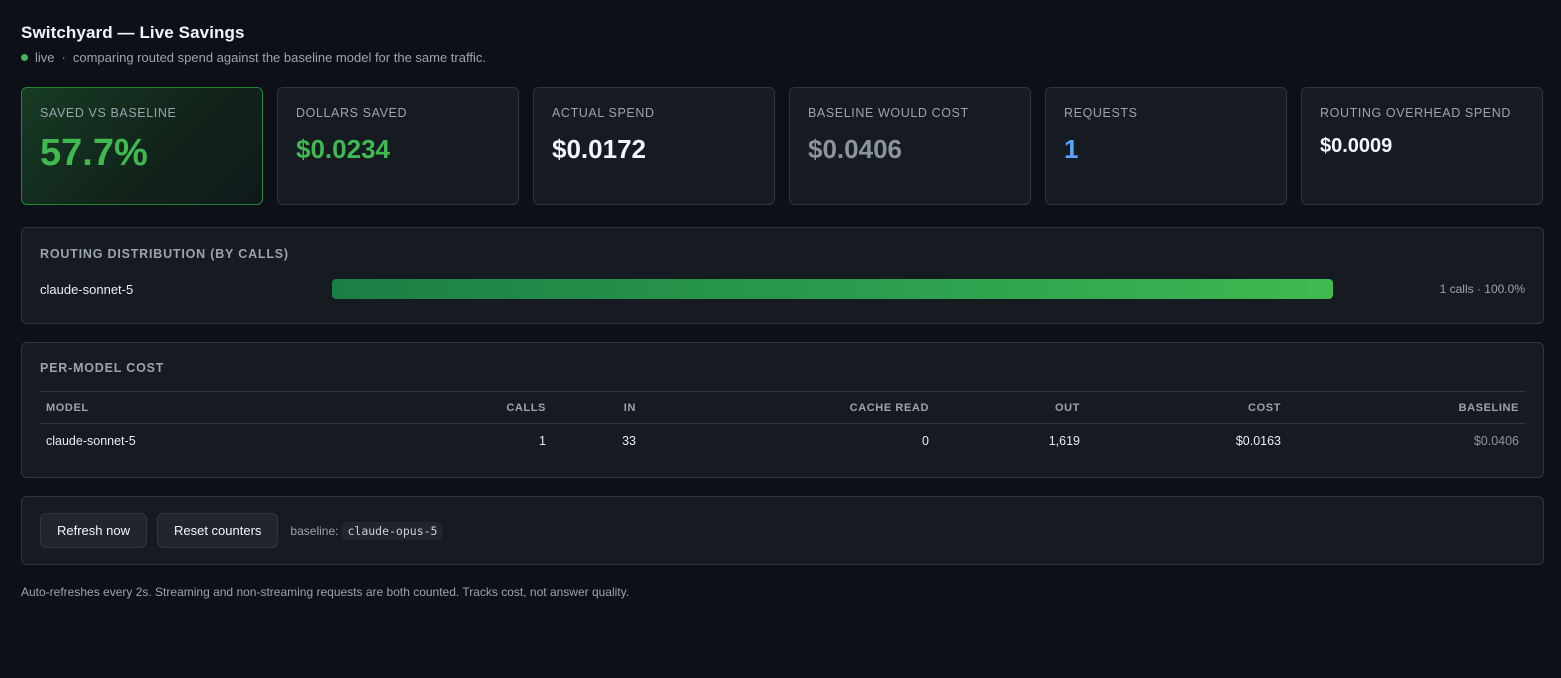 This screenshot has width=1561, height=678. Describe the element at coordinates (542, 440) in the screenshot. I see `cell-calls: 1` at that location.